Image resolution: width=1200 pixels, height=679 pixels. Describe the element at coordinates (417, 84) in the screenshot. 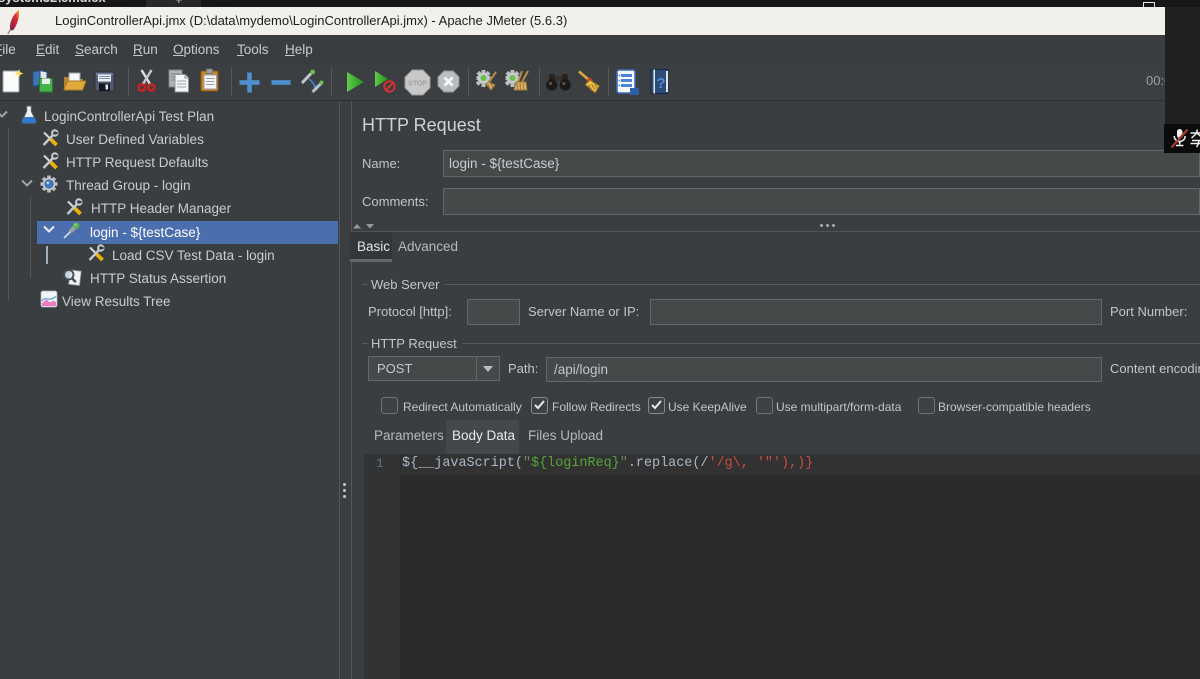

I see `svg-text: STOP` at that location.